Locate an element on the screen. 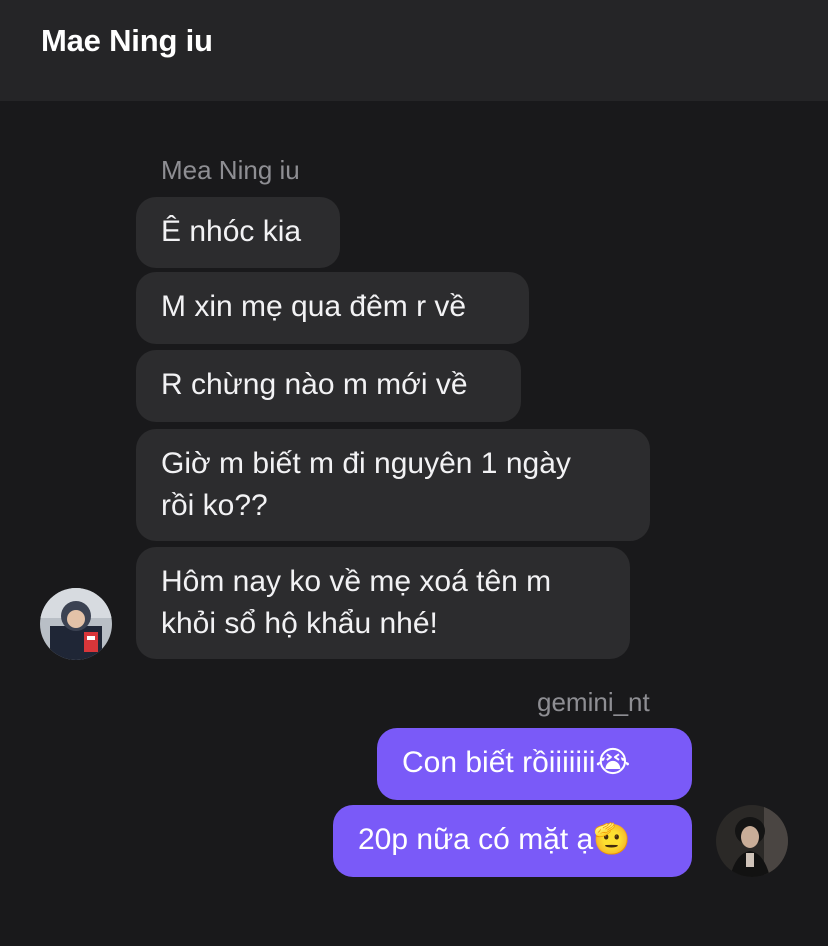 The width and height of the screenshot is (828, 946). chat-header: Mae Ning iu is located at coordinates (414, 50).